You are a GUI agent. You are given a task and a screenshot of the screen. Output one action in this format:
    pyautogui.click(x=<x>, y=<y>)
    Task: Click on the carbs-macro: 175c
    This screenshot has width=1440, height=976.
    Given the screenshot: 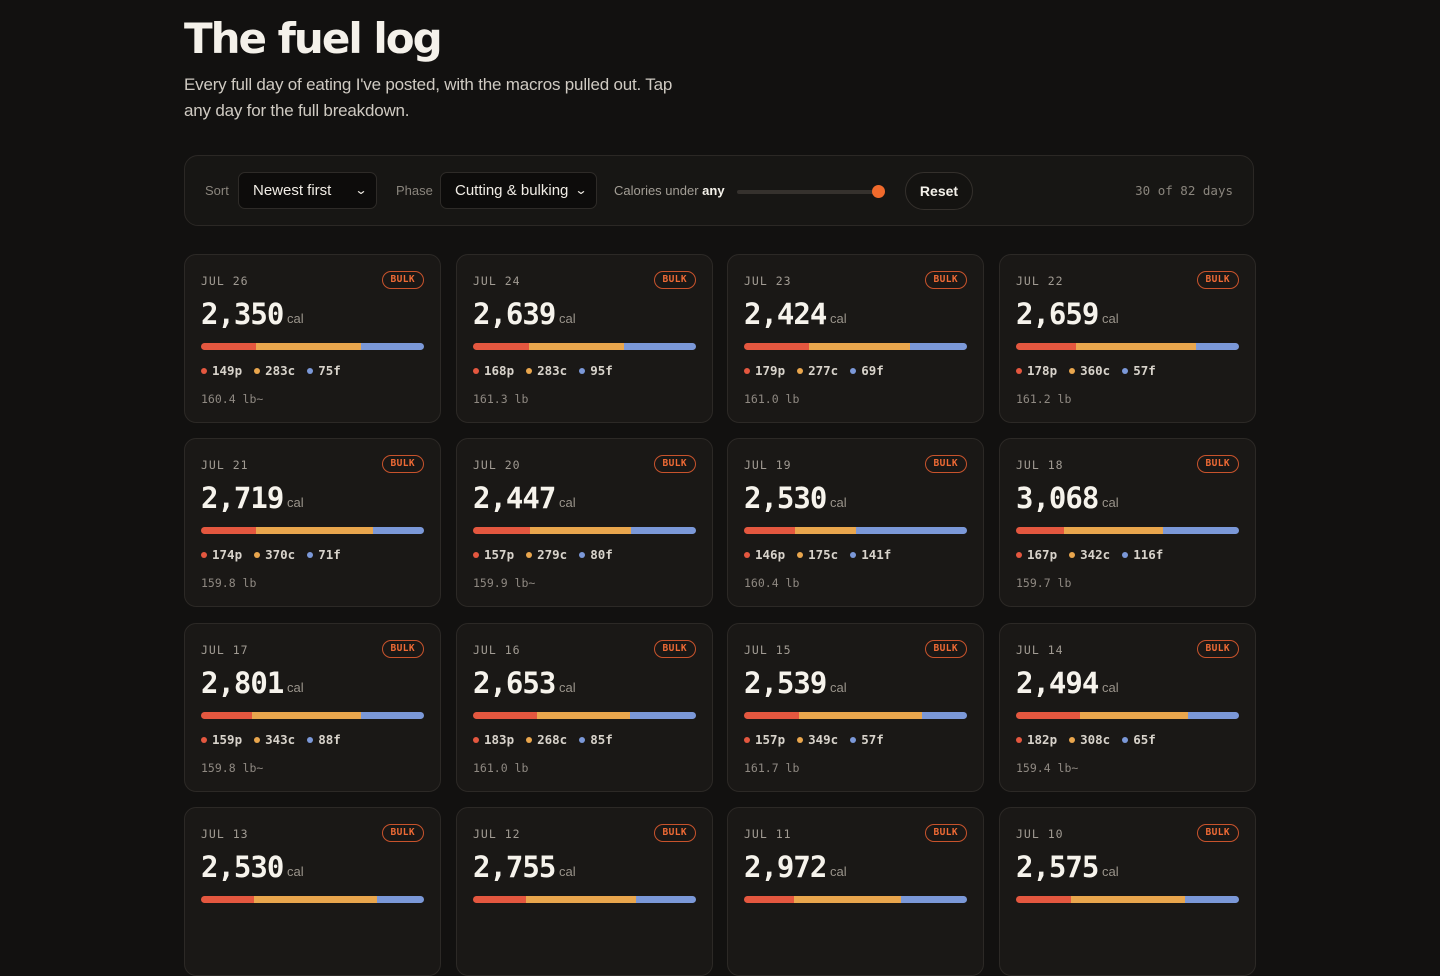 What is the action you would take?
    pyautogui.click(x=817, y=554)
    